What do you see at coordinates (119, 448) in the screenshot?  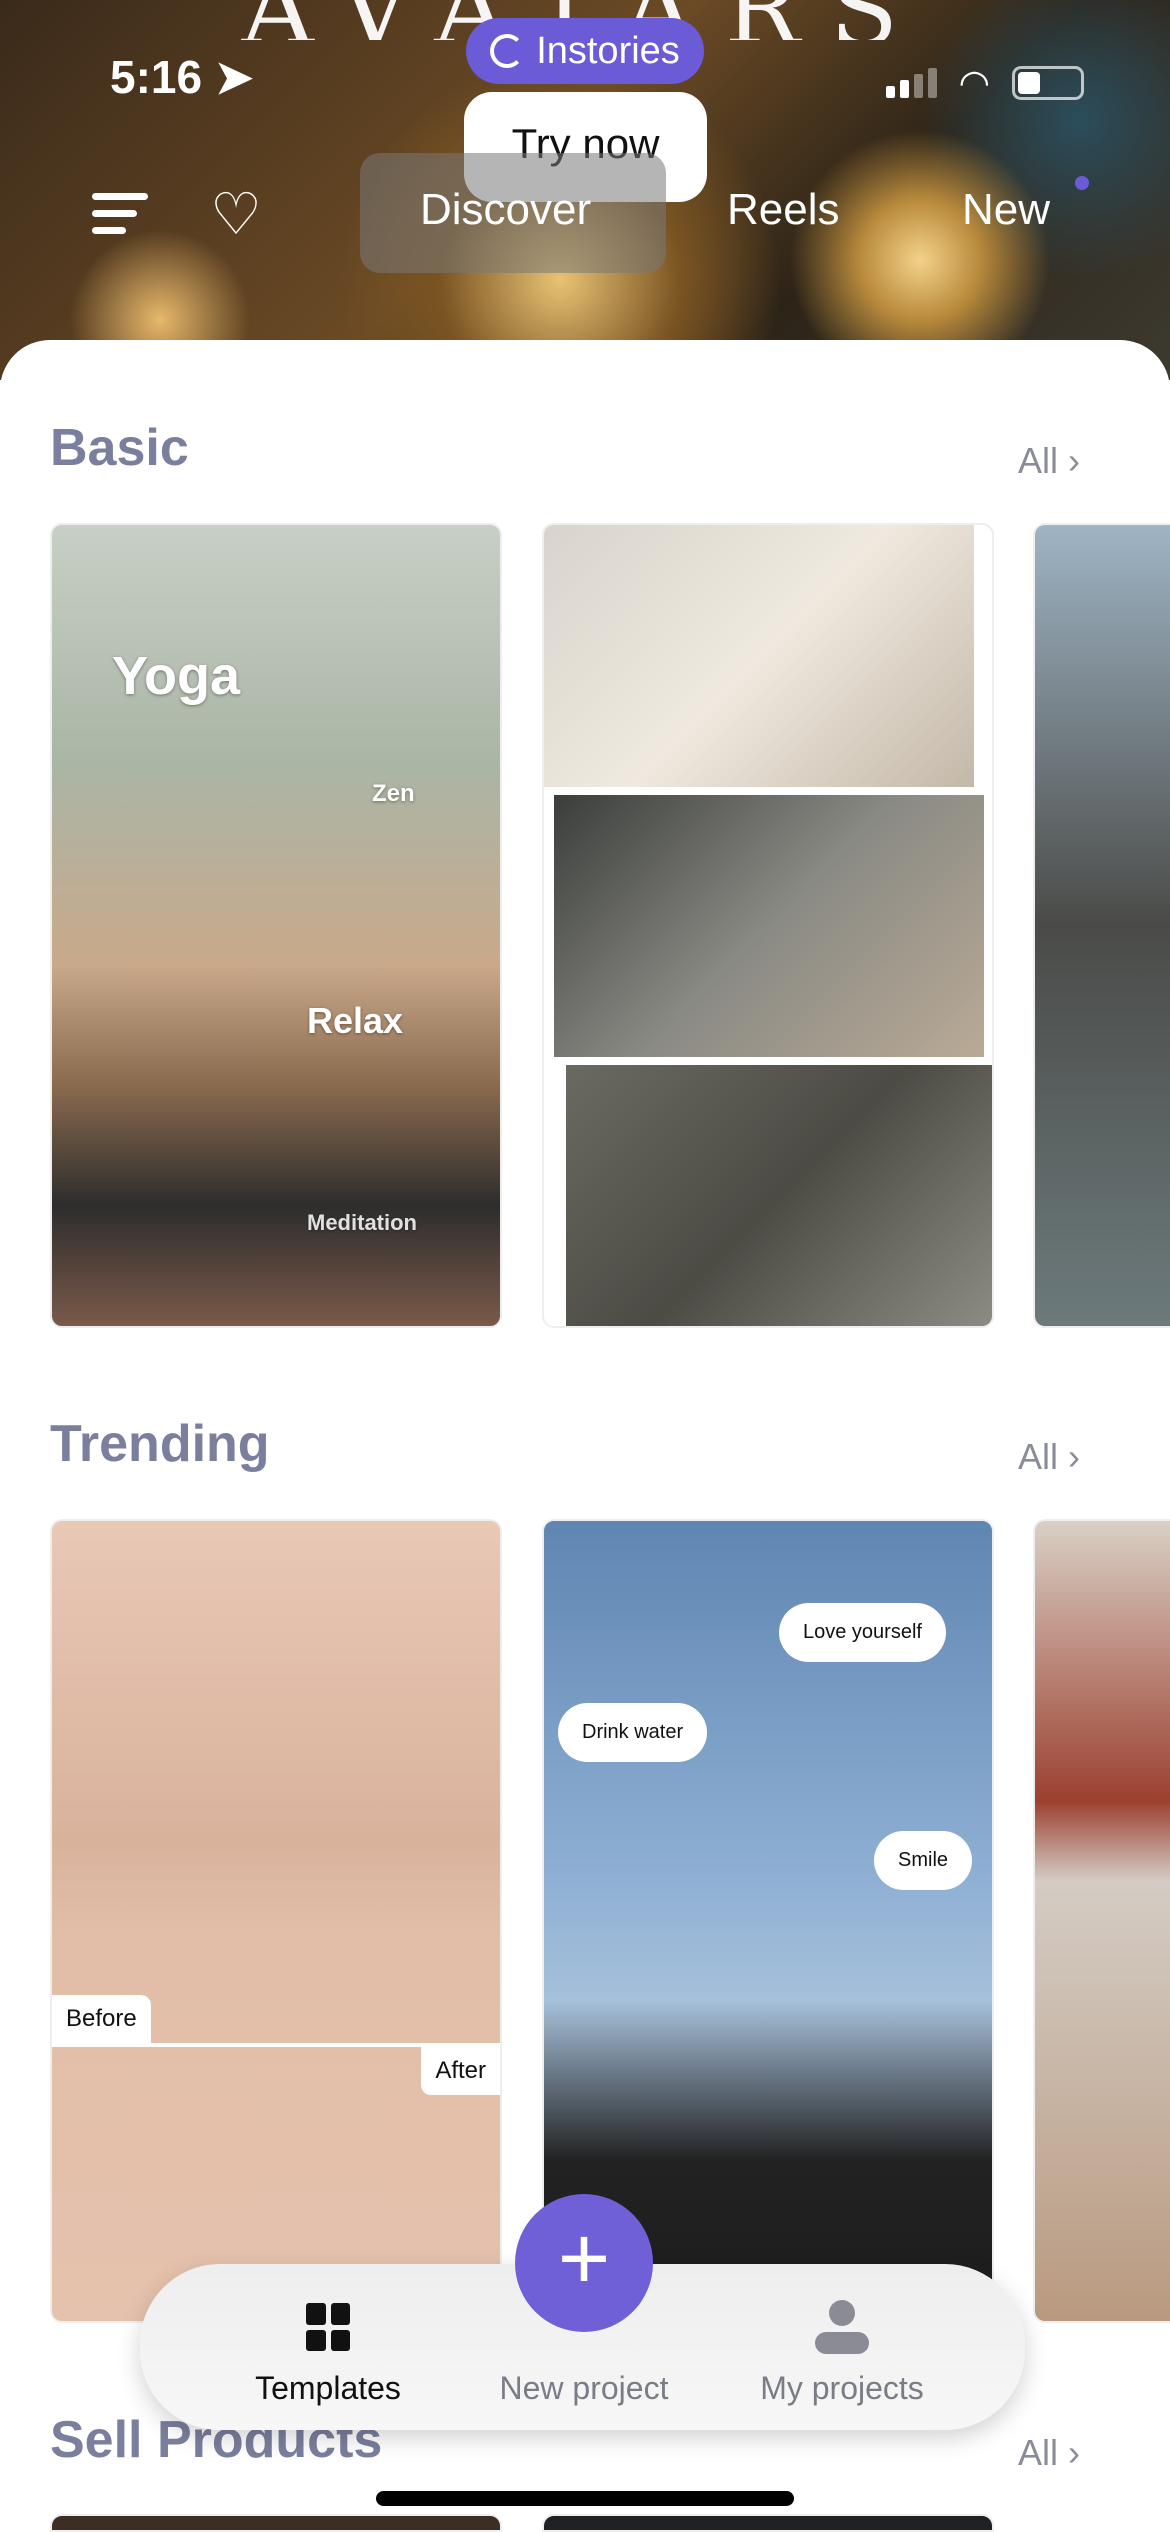 I see `section-title-basic: Basic` at bounding box center [119, 448].